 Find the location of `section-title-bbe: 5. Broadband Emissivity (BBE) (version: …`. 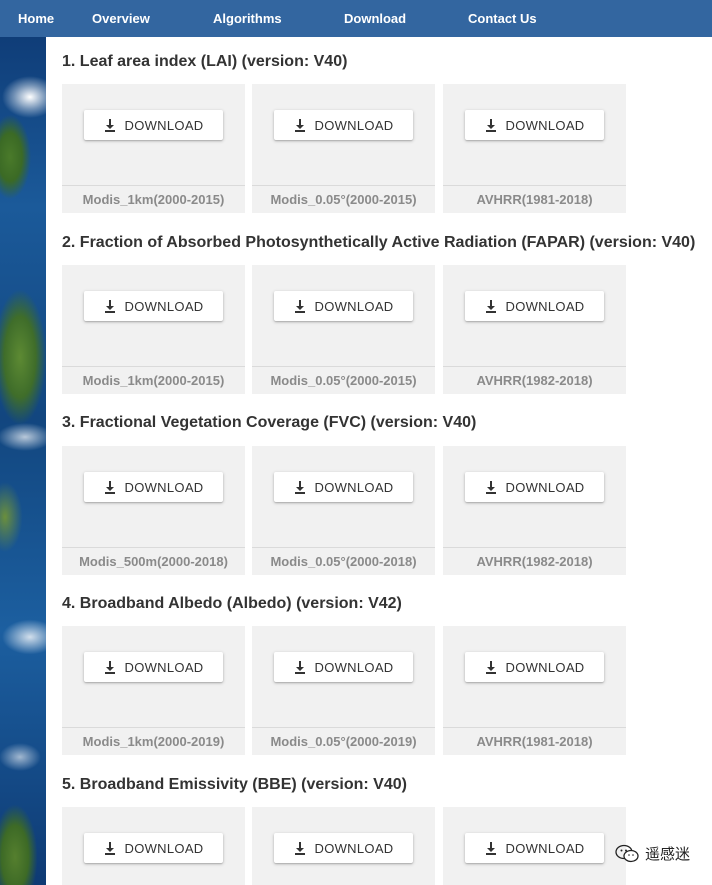

section-title-bbe: 5. Broadband Emissivity (BBE) (version: … is located at coordinates (234, 784).